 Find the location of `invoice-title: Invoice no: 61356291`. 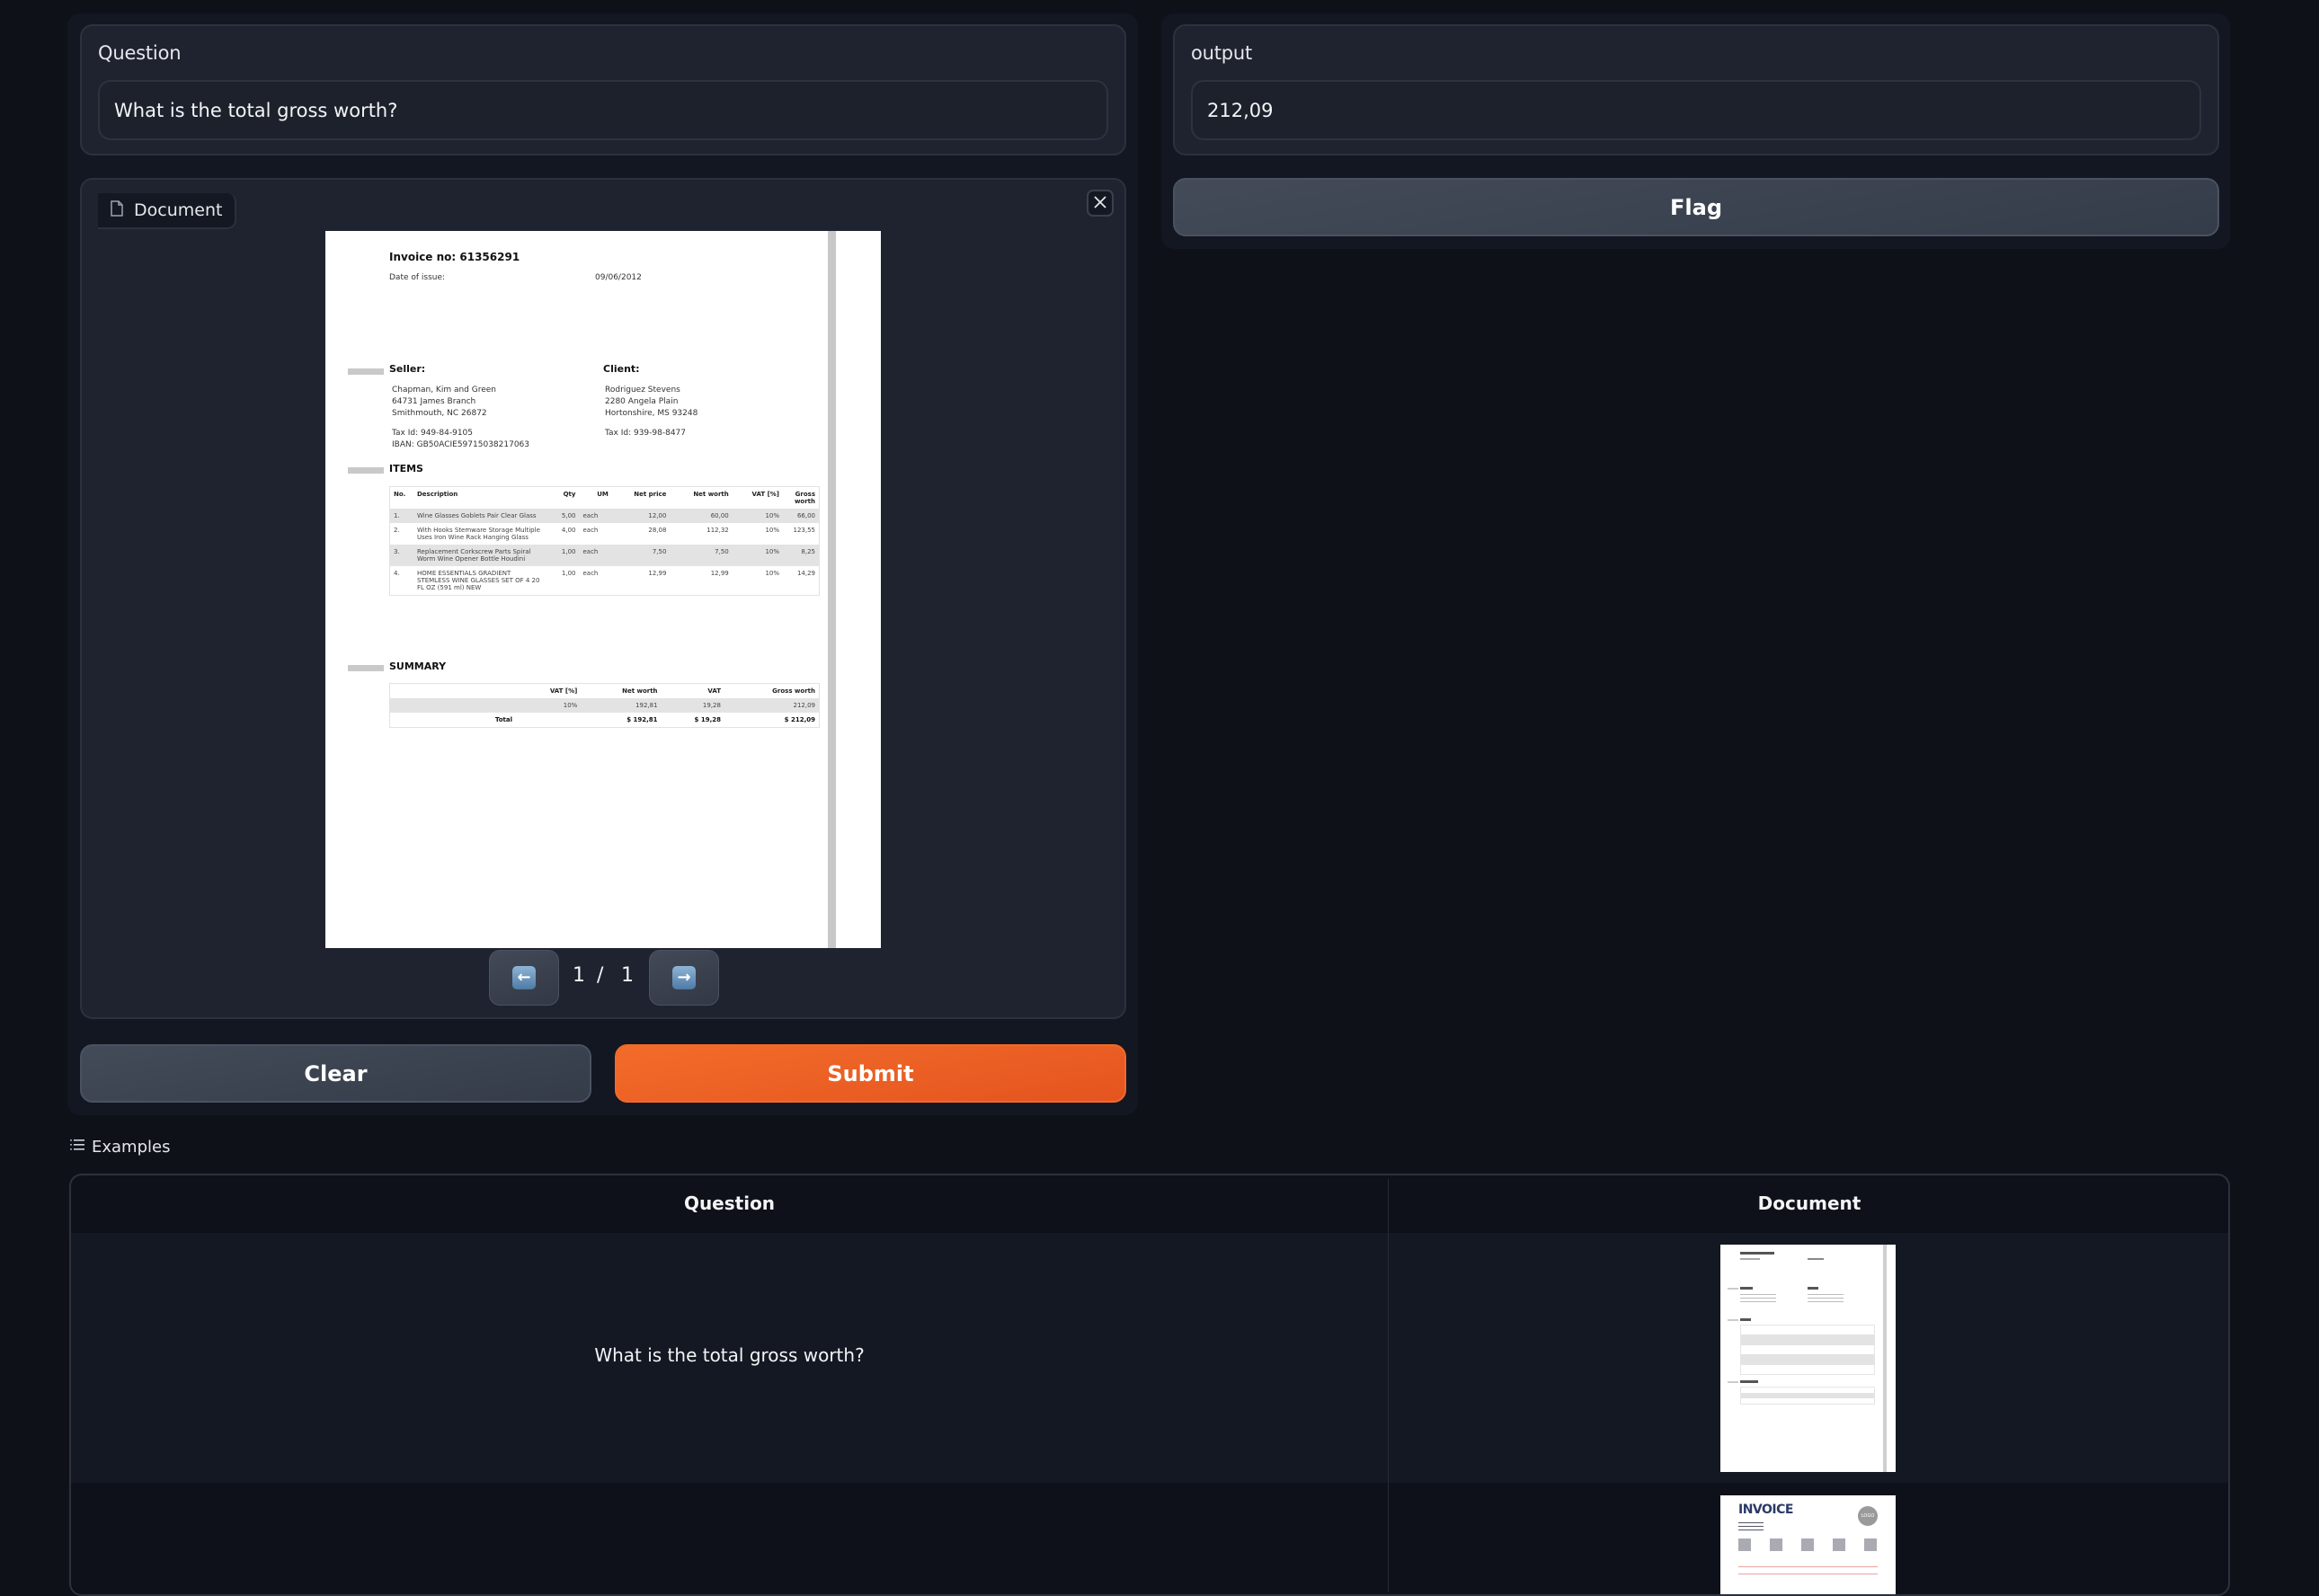

invoice-title: Invoice no: 61356291 is located at coordinates (454, 257).